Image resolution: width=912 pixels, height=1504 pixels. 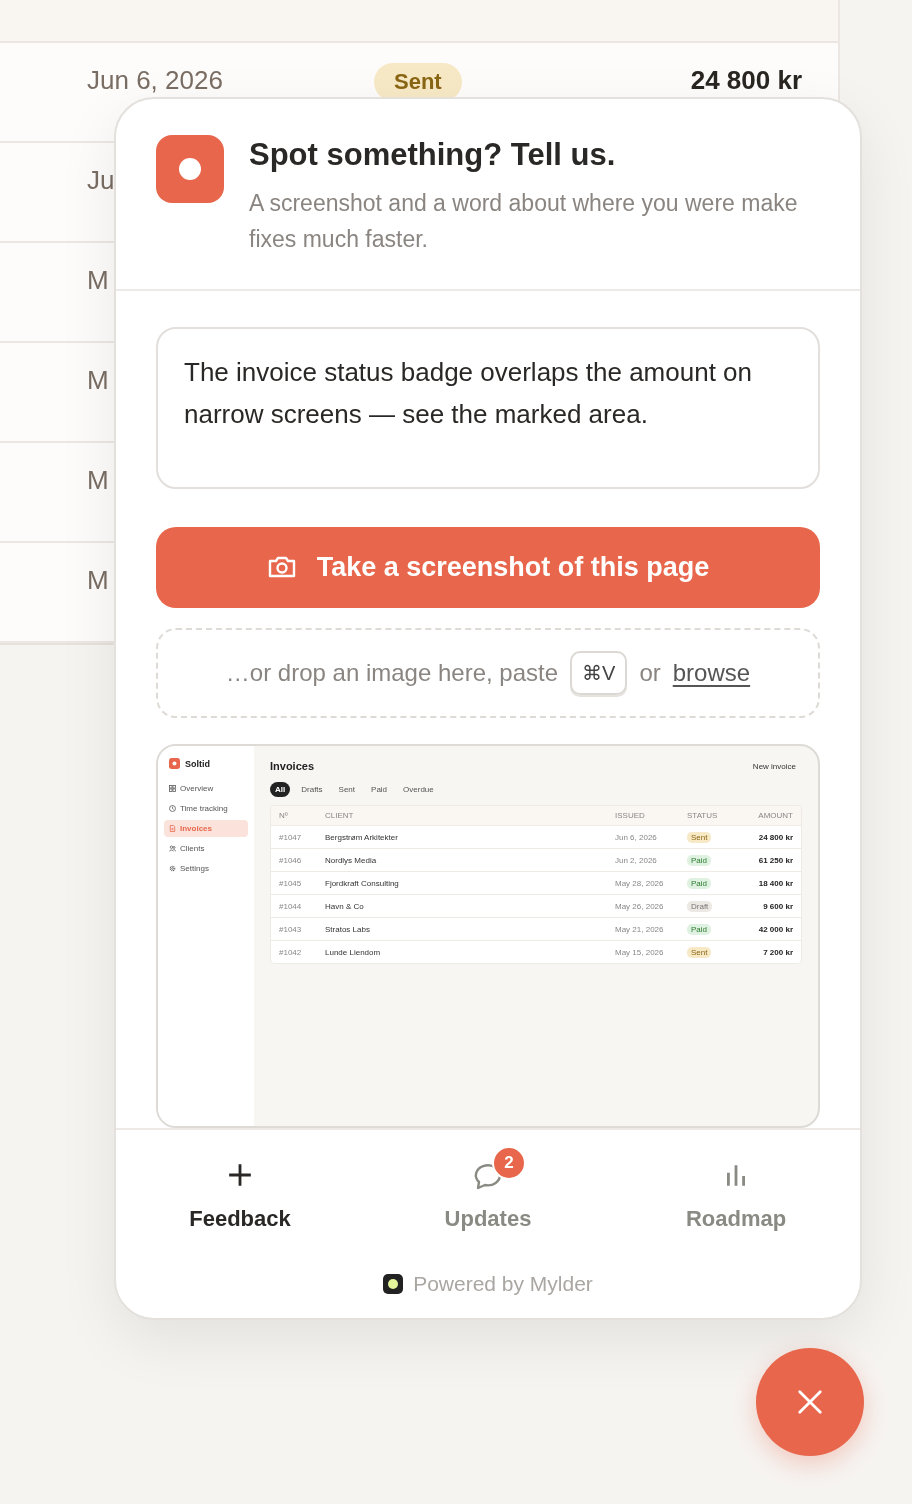 What do you see at coordinates (351, 860) in the screenshot?
I see `table-cell-text: Nordlys Media` at bounding box center [351, 860].